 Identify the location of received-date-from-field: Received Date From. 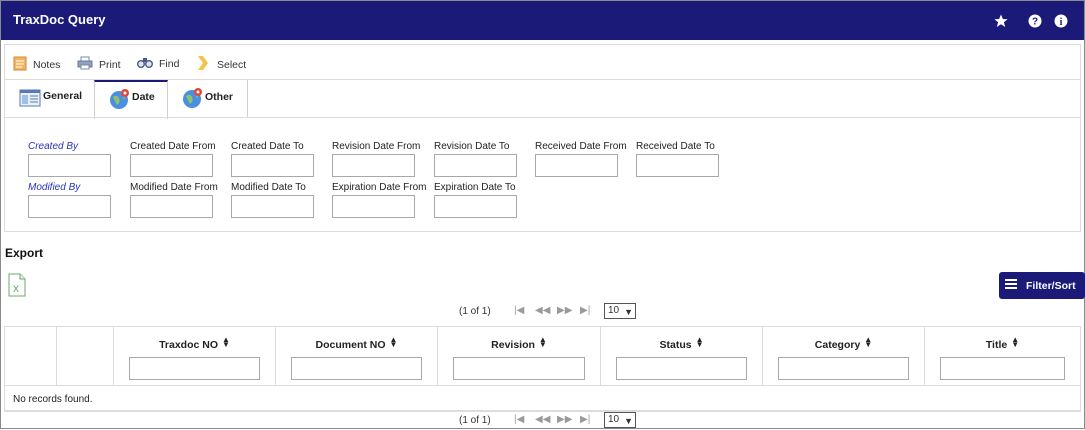
(581, 159).